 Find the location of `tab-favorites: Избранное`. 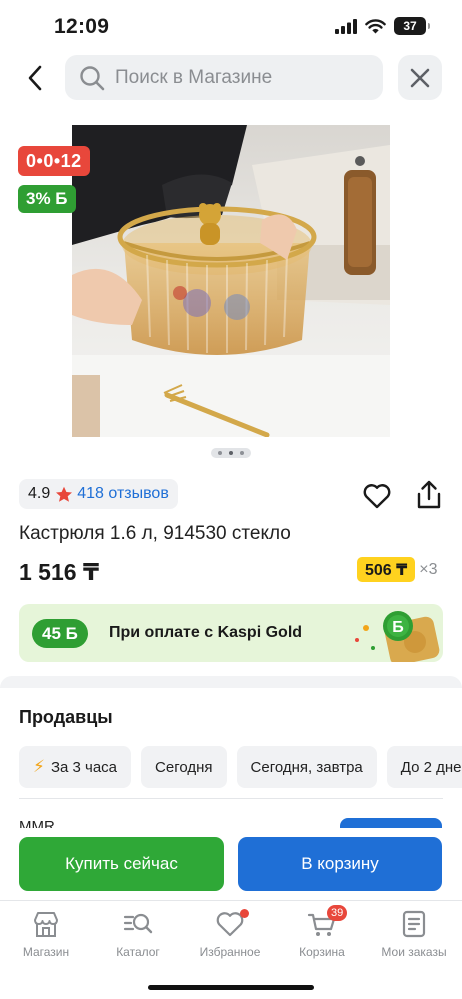

tab-favorites: Избранное is located at coordinates (230, 939).